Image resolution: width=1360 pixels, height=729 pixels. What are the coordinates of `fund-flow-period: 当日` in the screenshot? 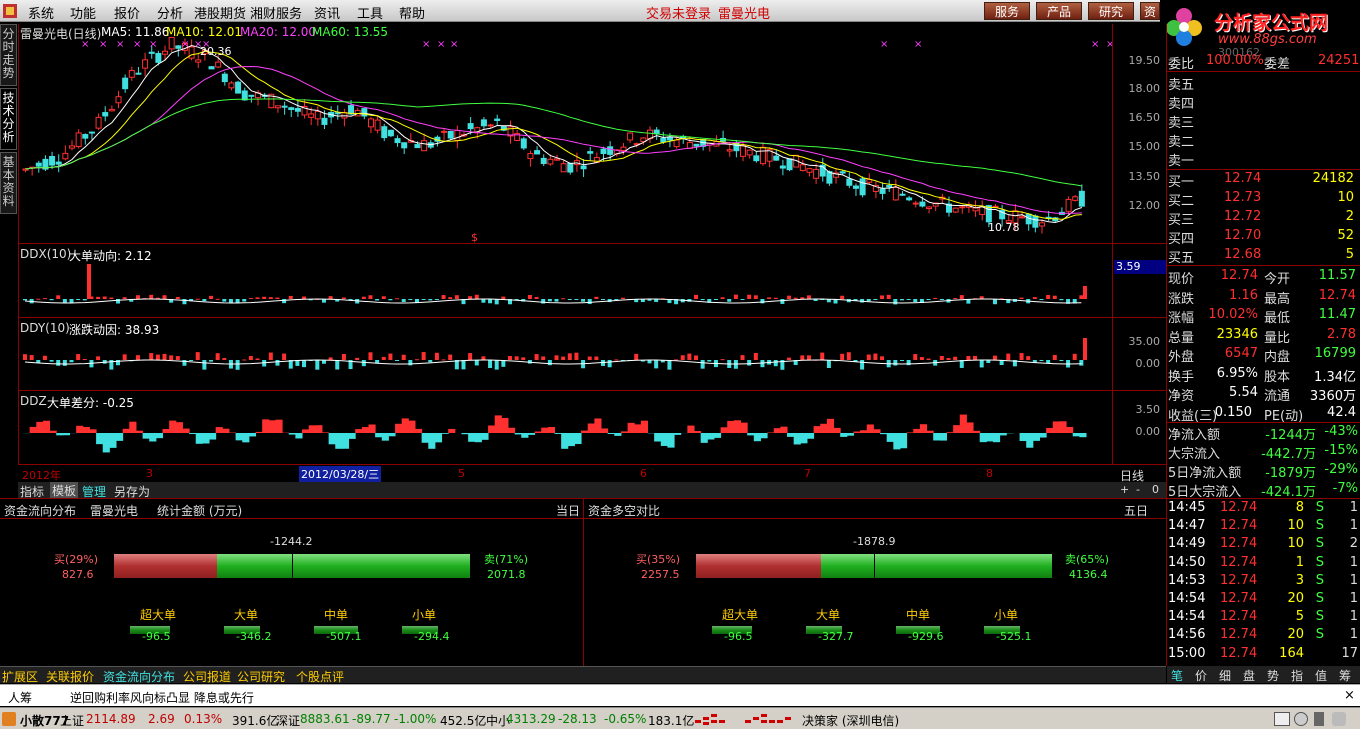 It's located at (568, 510).